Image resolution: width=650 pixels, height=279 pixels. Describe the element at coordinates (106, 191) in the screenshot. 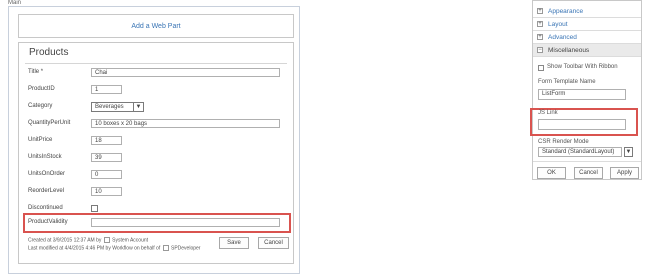

I see `reorderlevel-input: 10` at that location.